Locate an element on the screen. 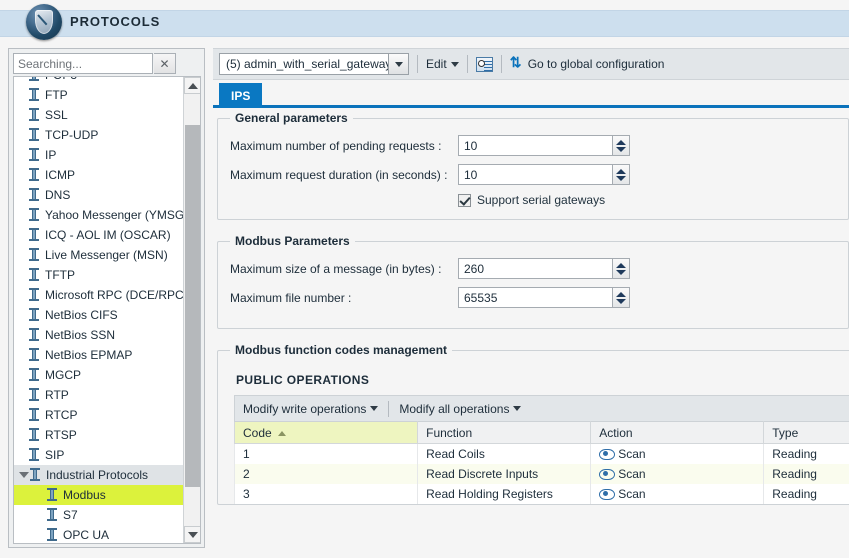 The image size is (849, 558). support-serial-gateways-label: Support serial gateways is located at coordinates (541, 200).